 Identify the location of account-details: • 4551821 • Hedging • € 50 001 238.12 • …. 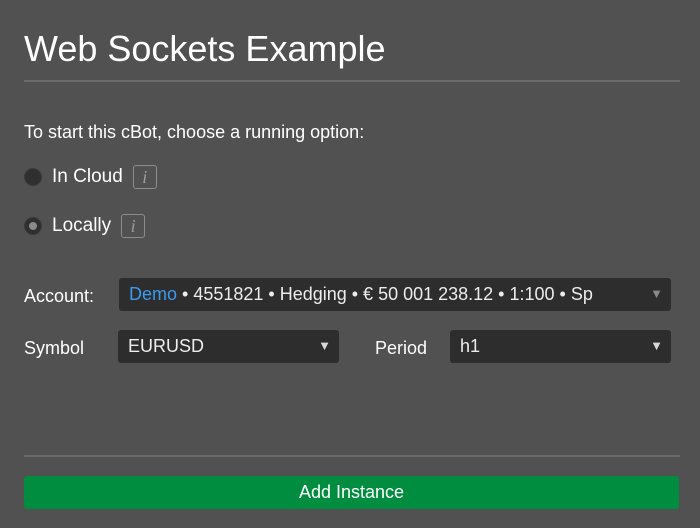
(385, 294).